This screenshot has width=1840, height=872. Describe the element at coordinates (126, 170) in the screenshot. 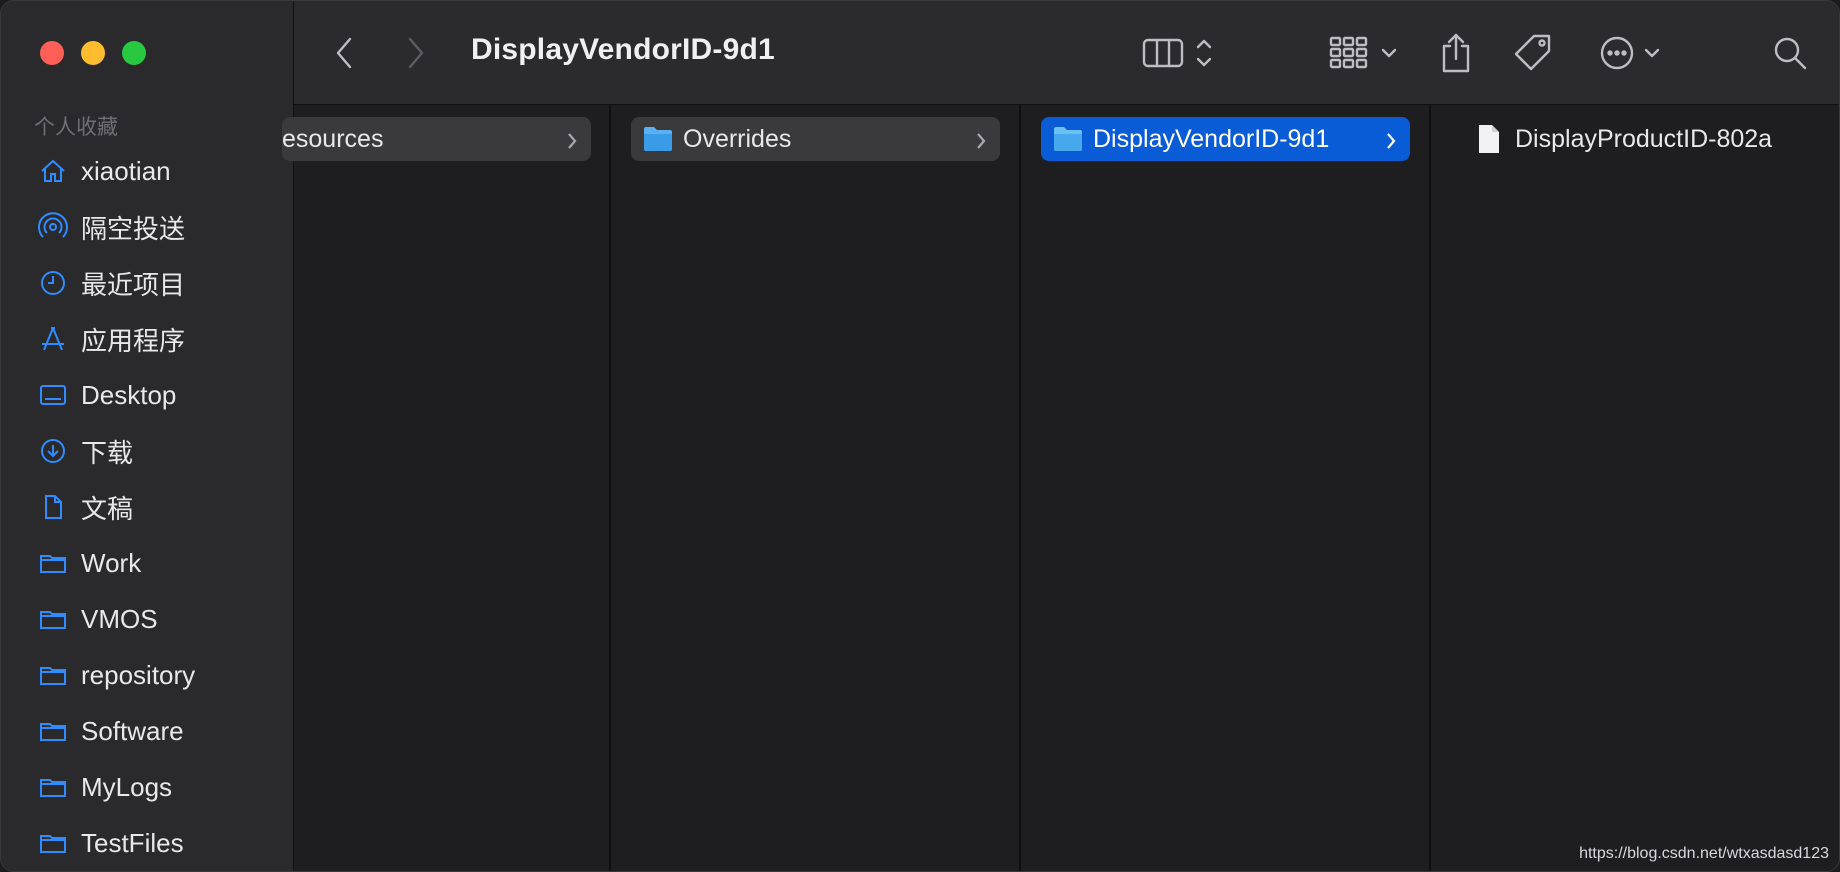

I see `sidebar-item-label: xiaotian` at that location.